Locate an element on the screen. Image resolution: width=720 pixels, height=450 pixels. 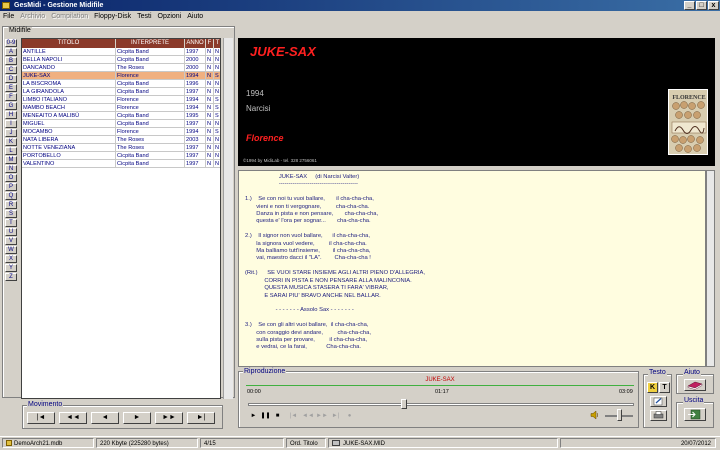
exit-button is located at coordinates (695, 414).